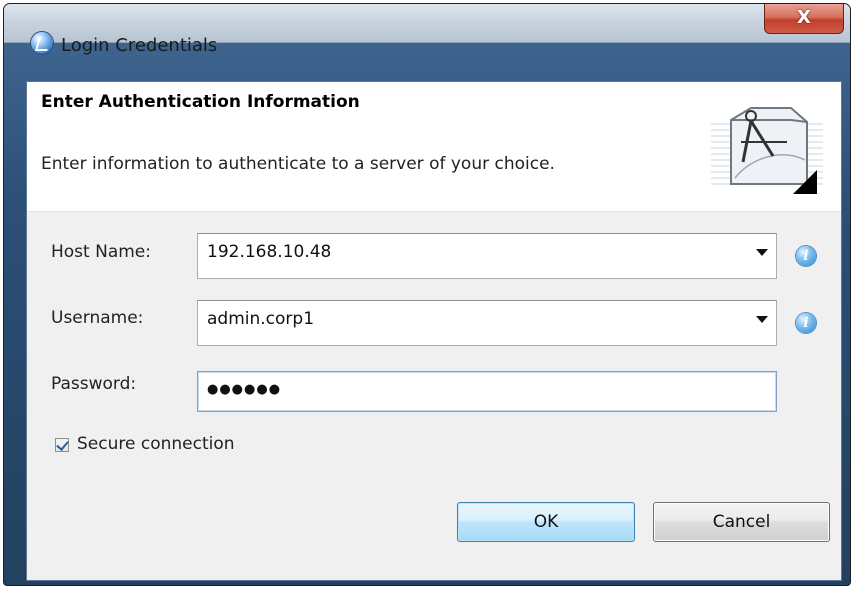  What do you see at coordinates (741, 522) in the screenshot?
I see `cancel-button: Cancel` at bounding box center [741, 522].